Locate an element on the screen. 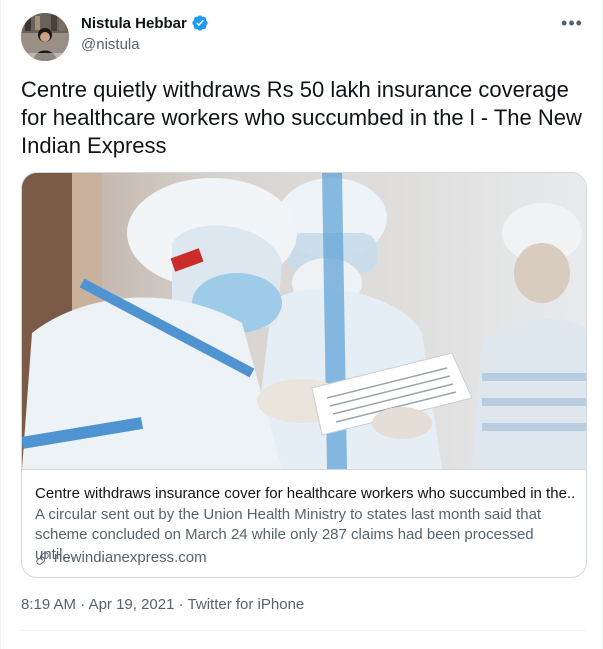  tweet-time-link: 8:19 AM · Apr 19, 2021 is located at coordinates (97, 604).